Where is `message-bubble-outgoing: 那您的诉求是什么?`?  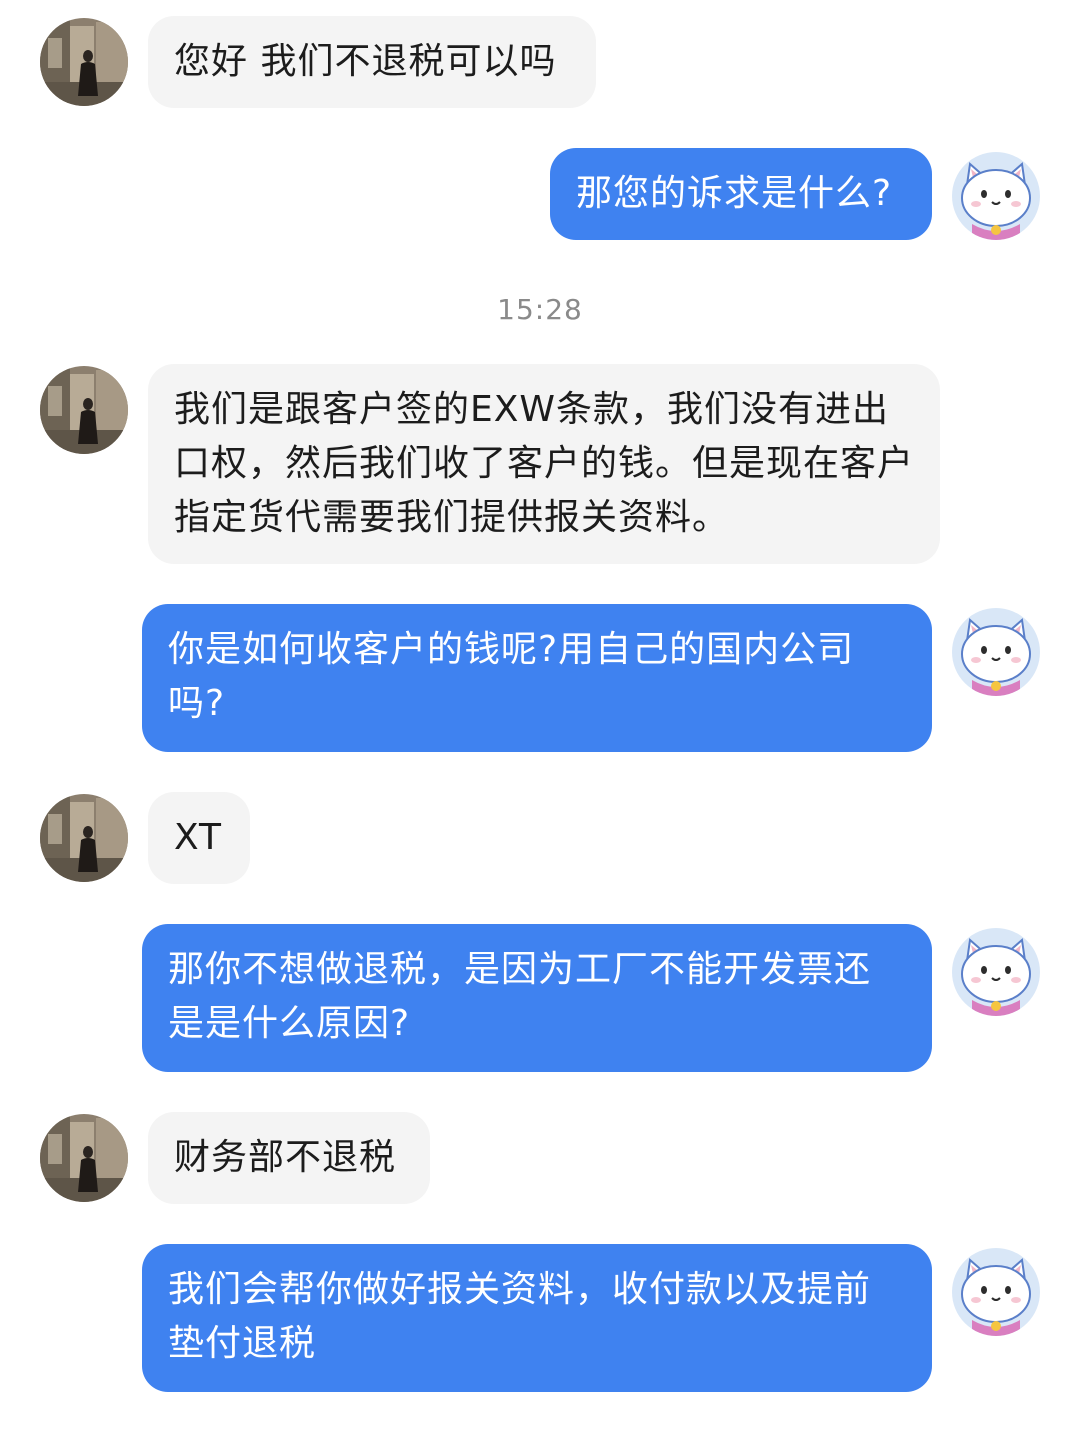 message-bubble-outgoing: 那您的诉求是什么? is located at coordinates (741, 194).